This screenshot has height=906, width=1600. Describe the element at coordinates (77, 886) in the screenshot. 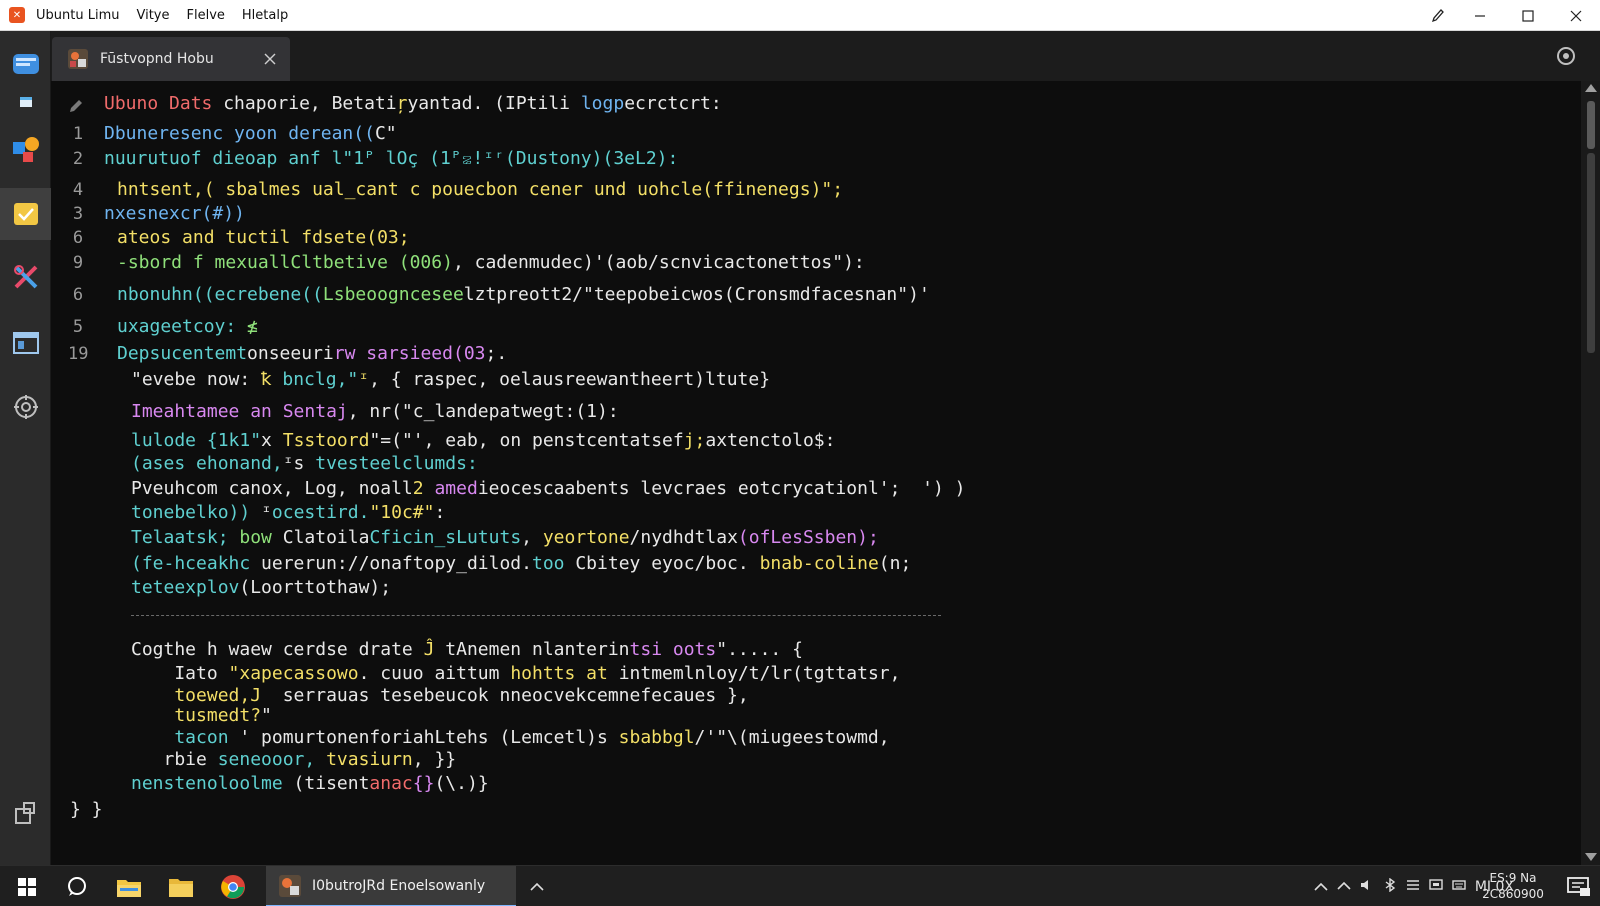

I see `search-chat-icon` at that location.